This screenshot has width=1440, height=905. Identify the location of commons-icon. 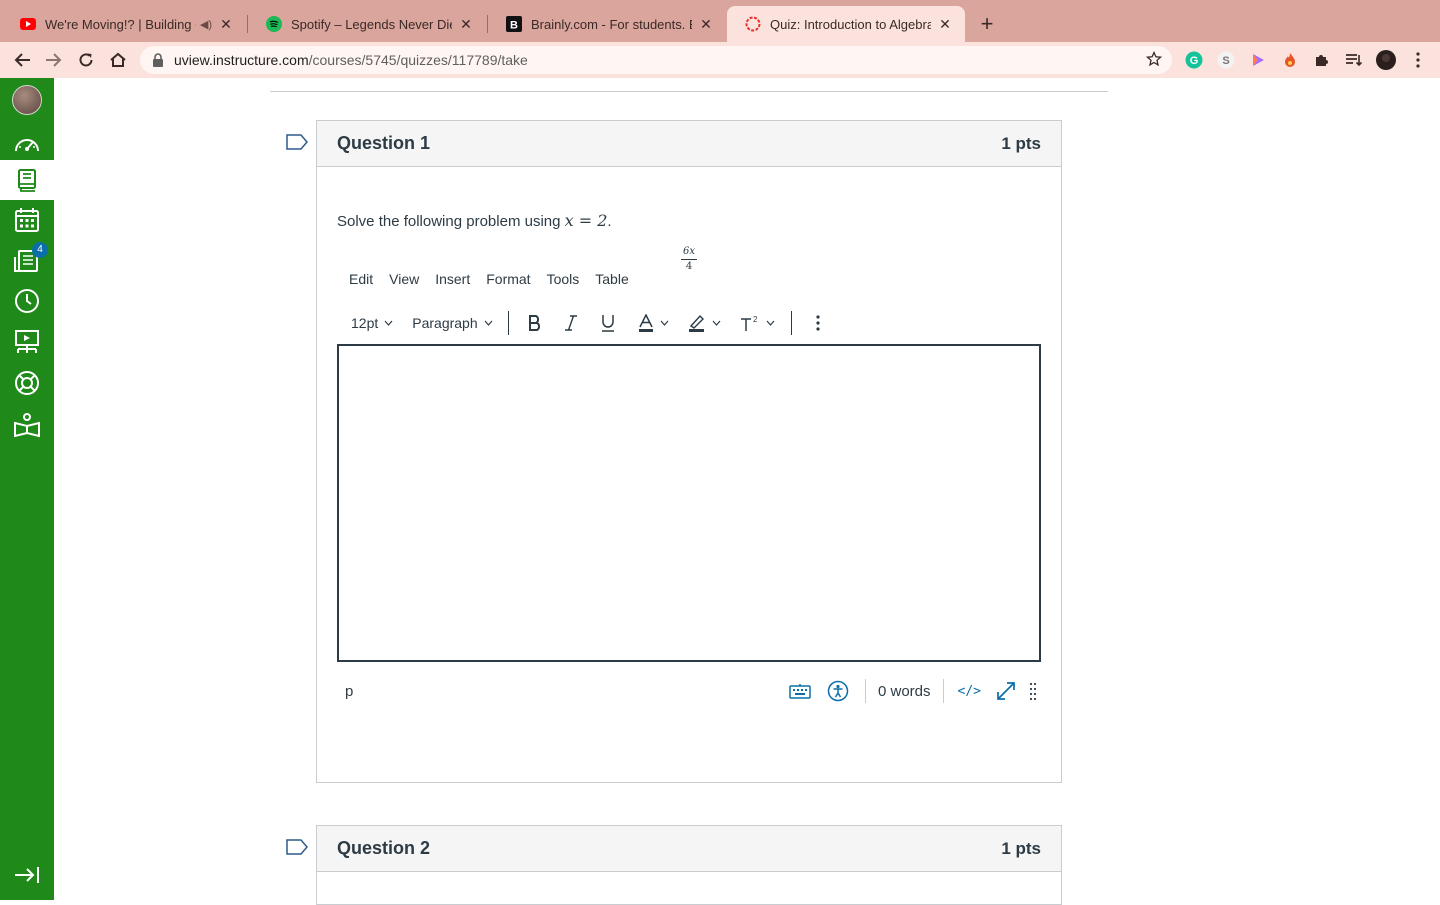
(27, 341).